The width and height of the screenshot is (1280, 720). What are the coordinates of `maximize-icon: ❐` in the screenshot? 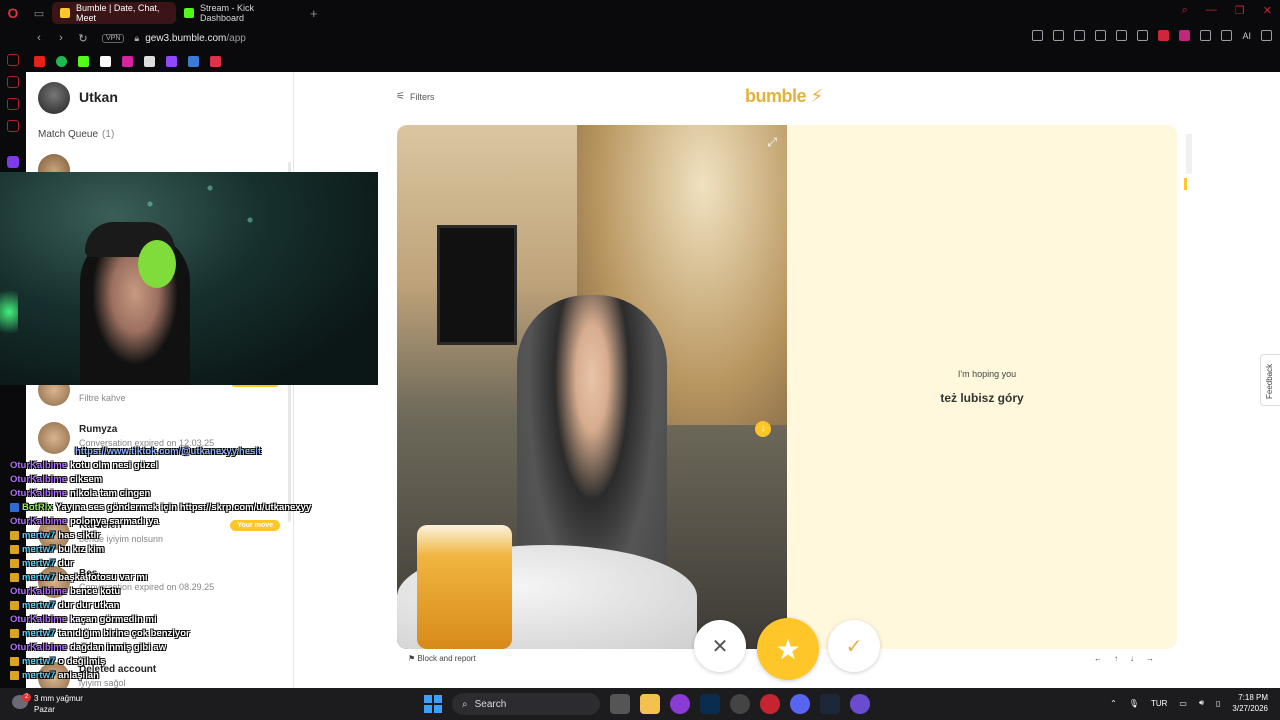 It's located at (1240, 10).